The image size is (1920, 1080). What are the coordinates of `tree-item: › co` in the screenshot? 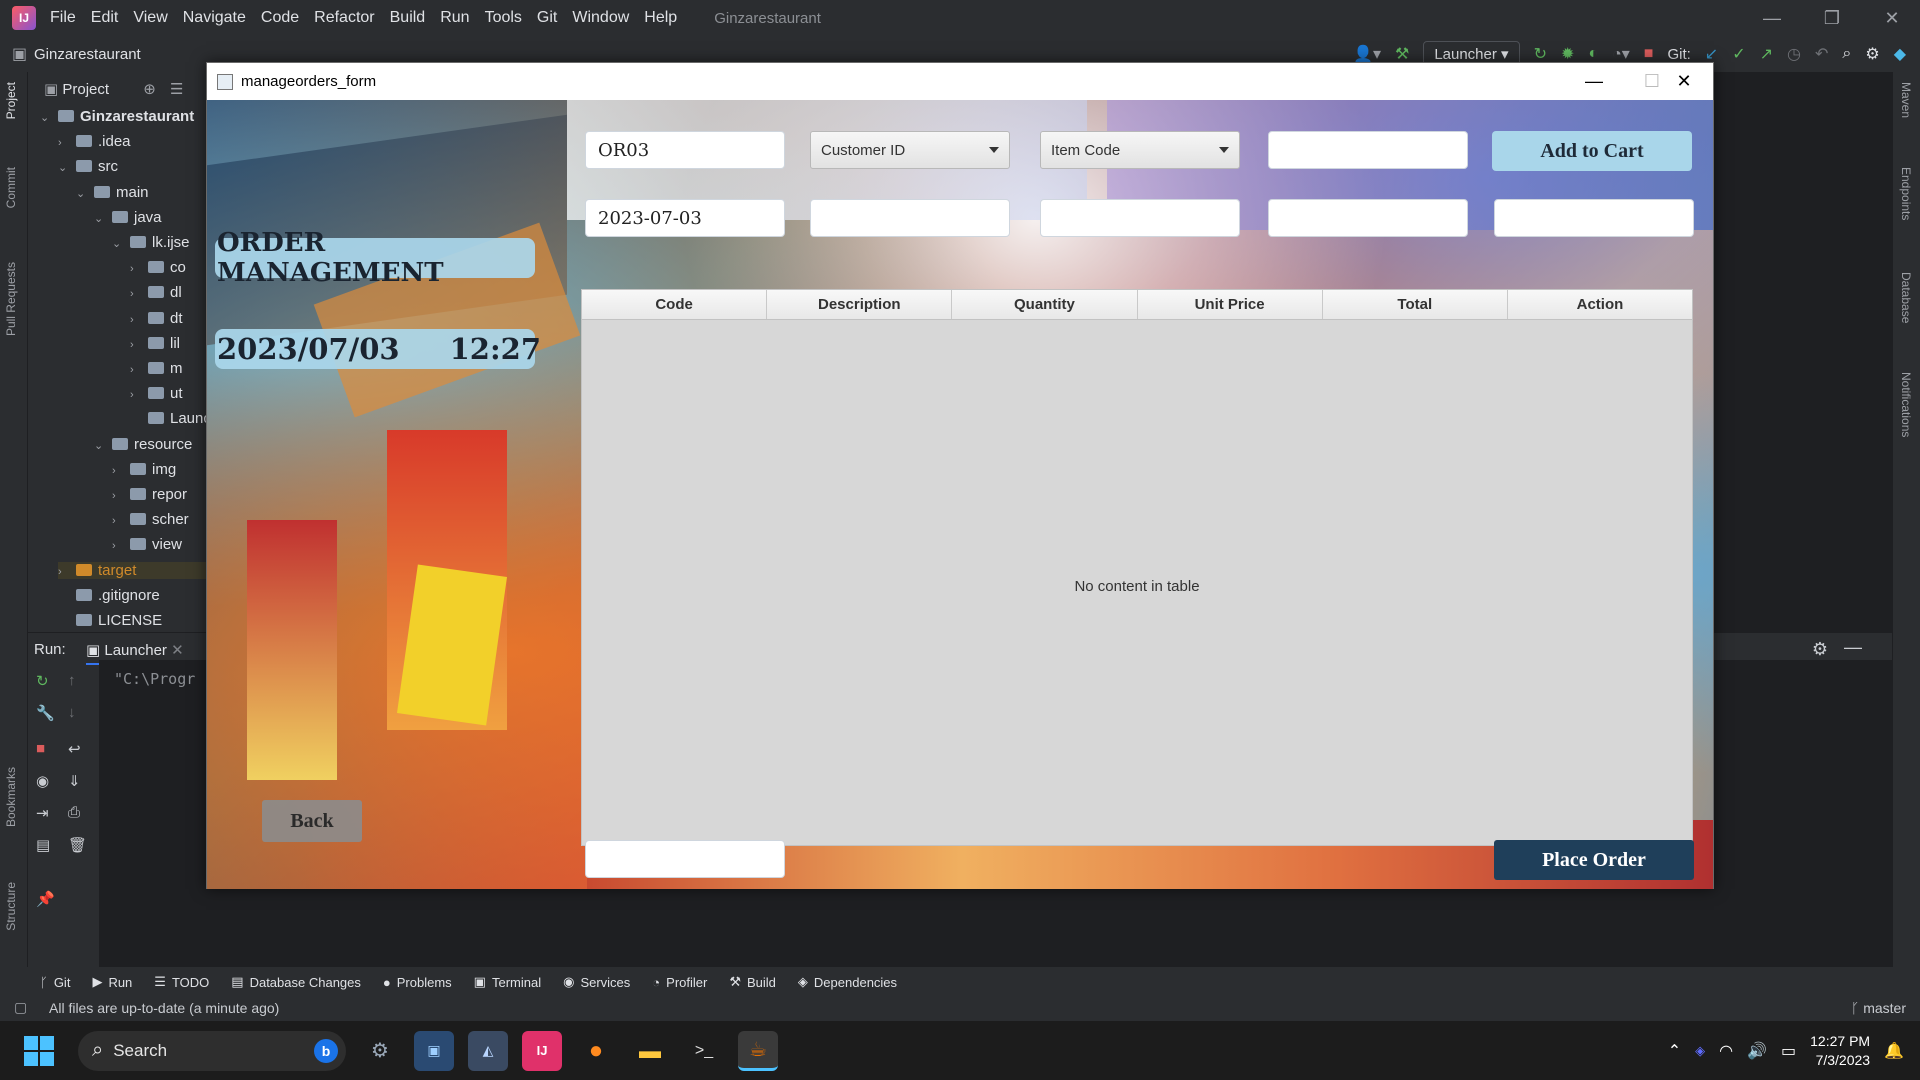 It's located at (158, 267).